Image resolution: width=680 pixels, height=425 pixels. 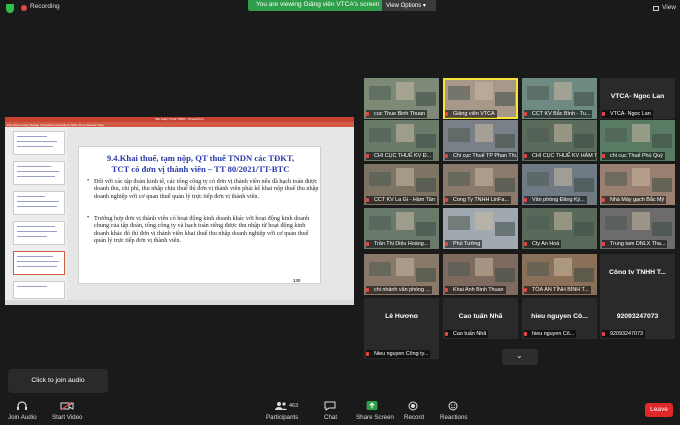 What do you see at coordinates (39, 263) in the screenshot?
I see `slide-thumbnail-selected` at bounding box center [39, 263].